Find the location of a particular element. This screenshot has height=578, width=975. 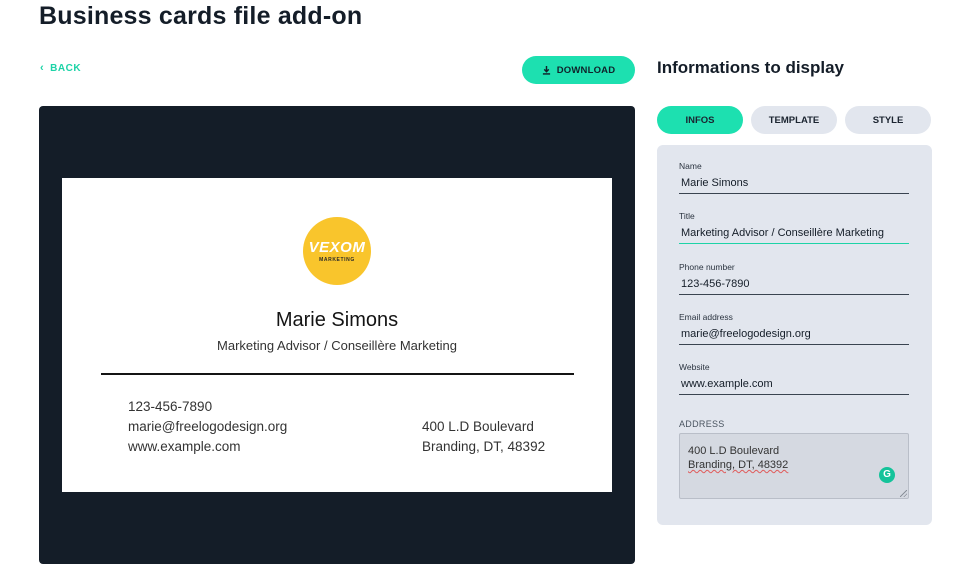

sidebar-heading: Informations to display is located at coordinates (751, 67).